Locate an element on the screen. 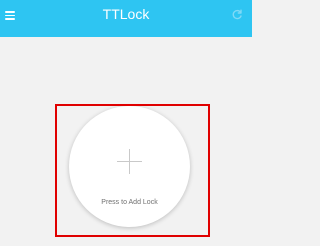 The height and width of the screenshot is (246, 320). app-bar: TTLock is located at coordinates (126, 18).